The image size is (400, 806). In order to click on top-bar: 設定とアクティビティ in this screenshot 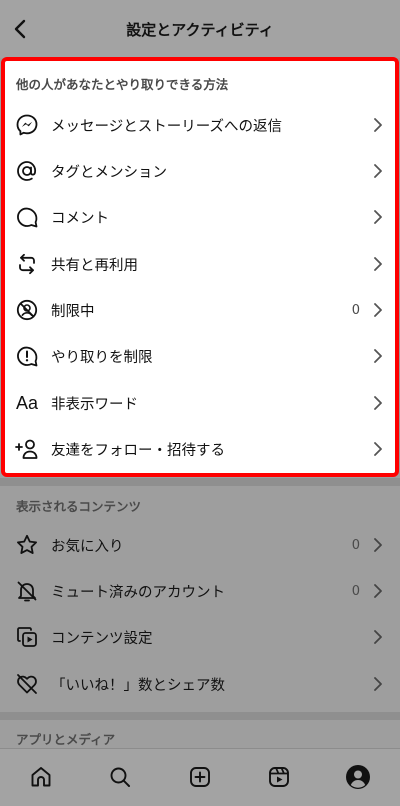, I will do `click(200, 29)`.